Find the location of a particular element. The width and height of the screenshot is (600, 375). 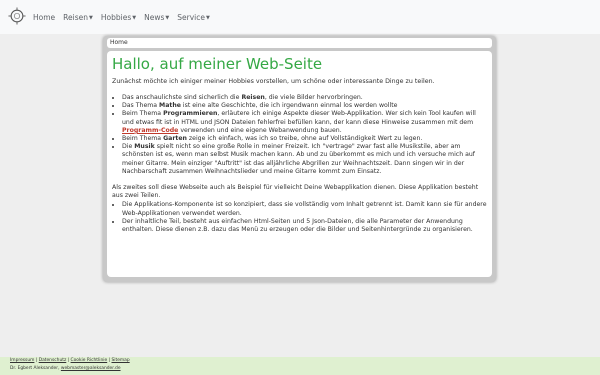

impressum-link: Impressum is located at coordinates (22, 360).